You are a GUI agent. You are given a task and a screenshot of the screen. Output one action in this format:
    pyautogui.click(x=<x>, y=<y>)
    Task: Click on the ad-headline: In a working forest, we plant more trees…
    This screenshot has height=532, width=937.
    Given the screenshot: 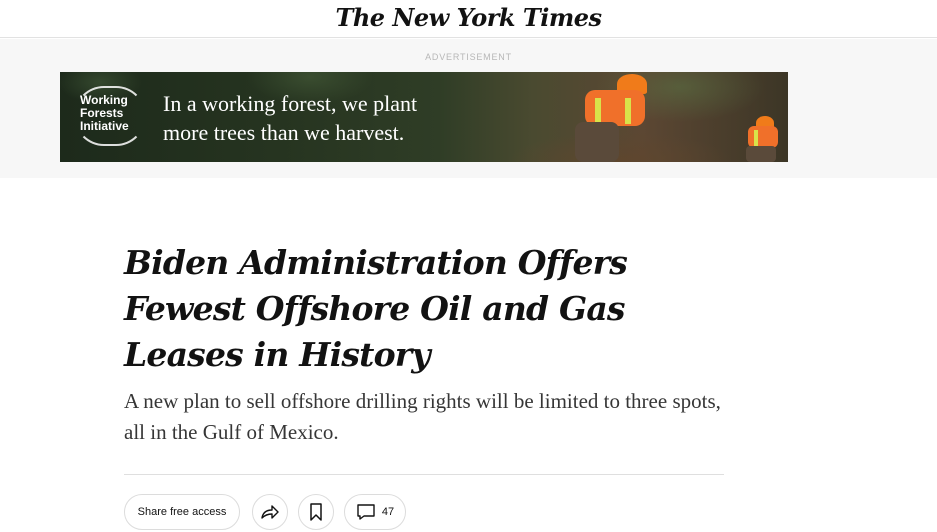 What is the action you would take?
    pyautogui.click(x=333, y=118)
    